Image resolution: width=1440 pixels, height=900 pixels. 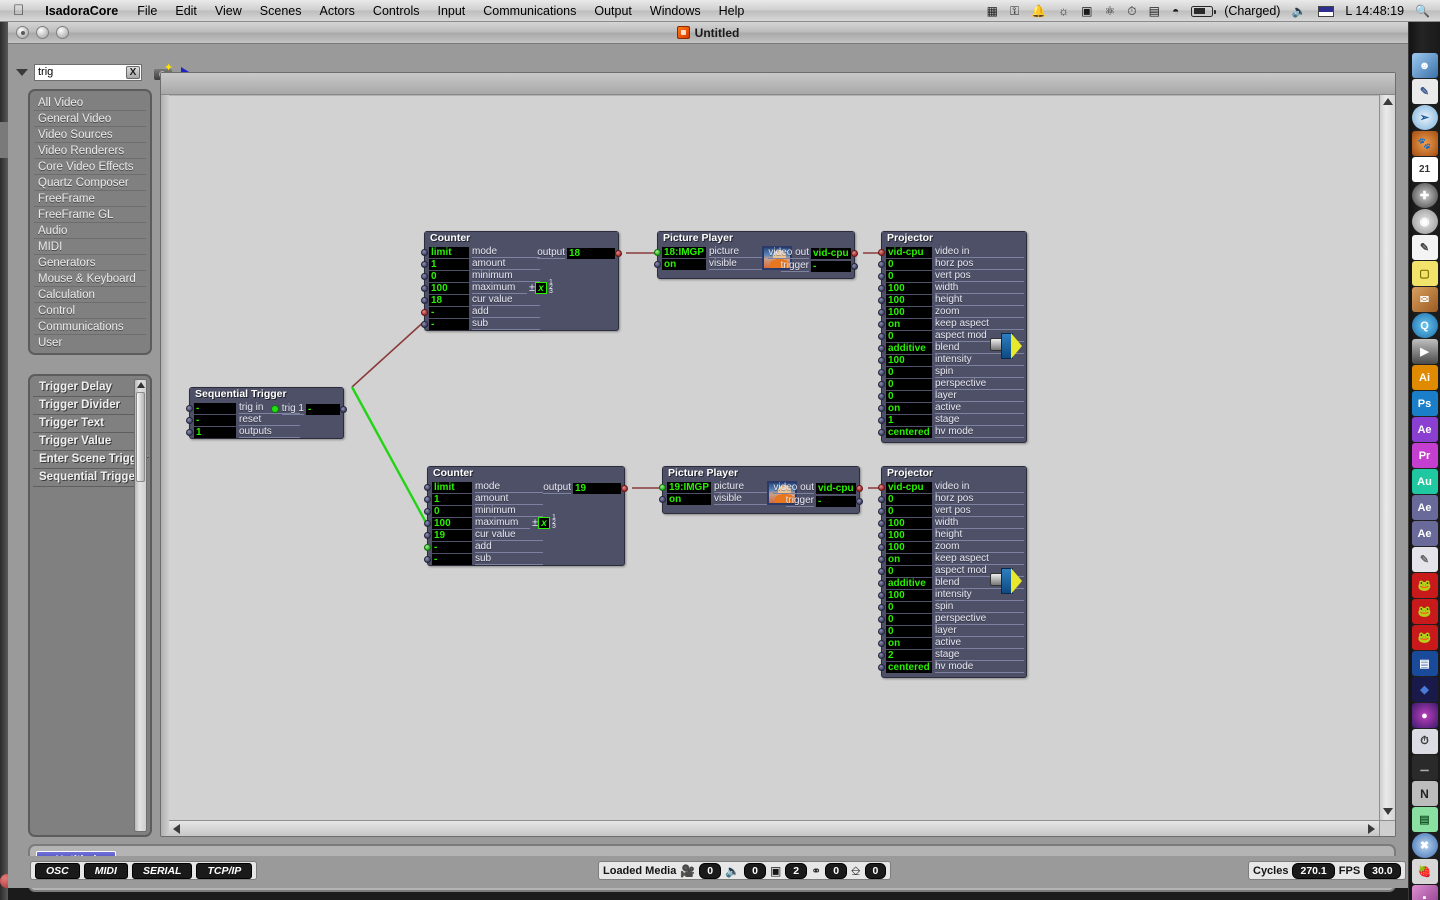 I want to click on menu-app-name: IsadoraCore, so click(x=81, y=11).